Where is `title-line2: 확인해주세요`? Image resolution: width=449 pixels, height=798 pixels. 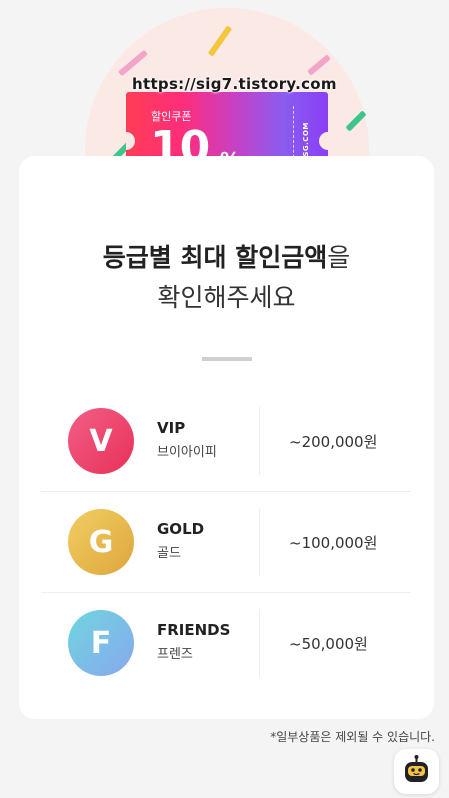
title-line2: 확인해주세요 is located at coordinates (226, 297).